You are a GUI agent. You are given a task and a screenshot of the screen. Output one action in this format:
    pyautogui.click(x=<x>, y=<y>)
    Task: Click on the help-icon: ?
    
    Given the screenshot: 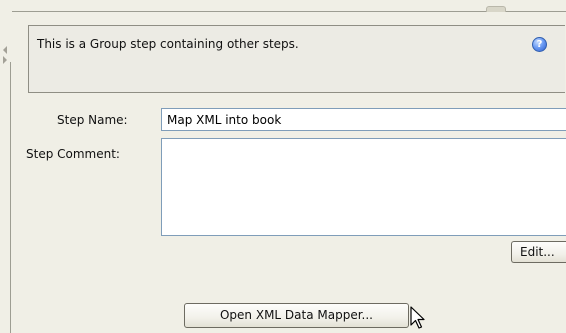 What is the action you would take?
    pyautogui.click(x=539, y=44)
    